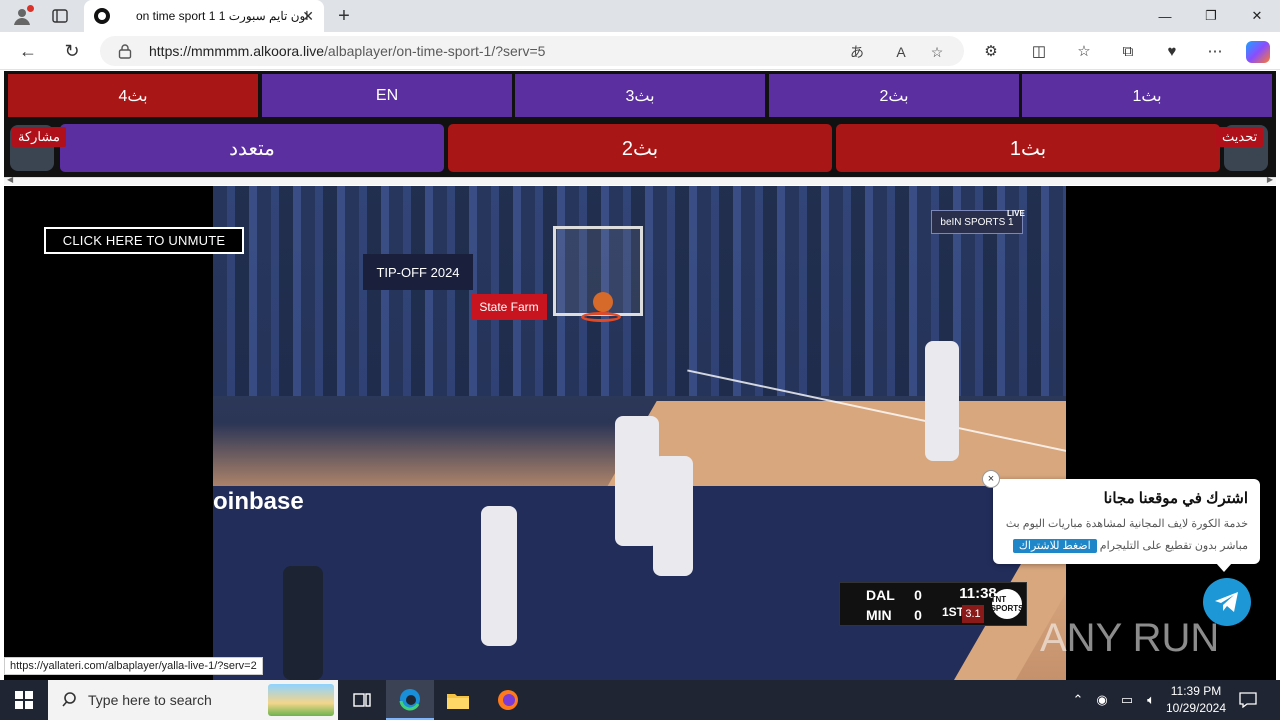  I want to click on browser-tab-active: on time sport 1 اون تايم سبورت 1 ✕, so click(204, 16).